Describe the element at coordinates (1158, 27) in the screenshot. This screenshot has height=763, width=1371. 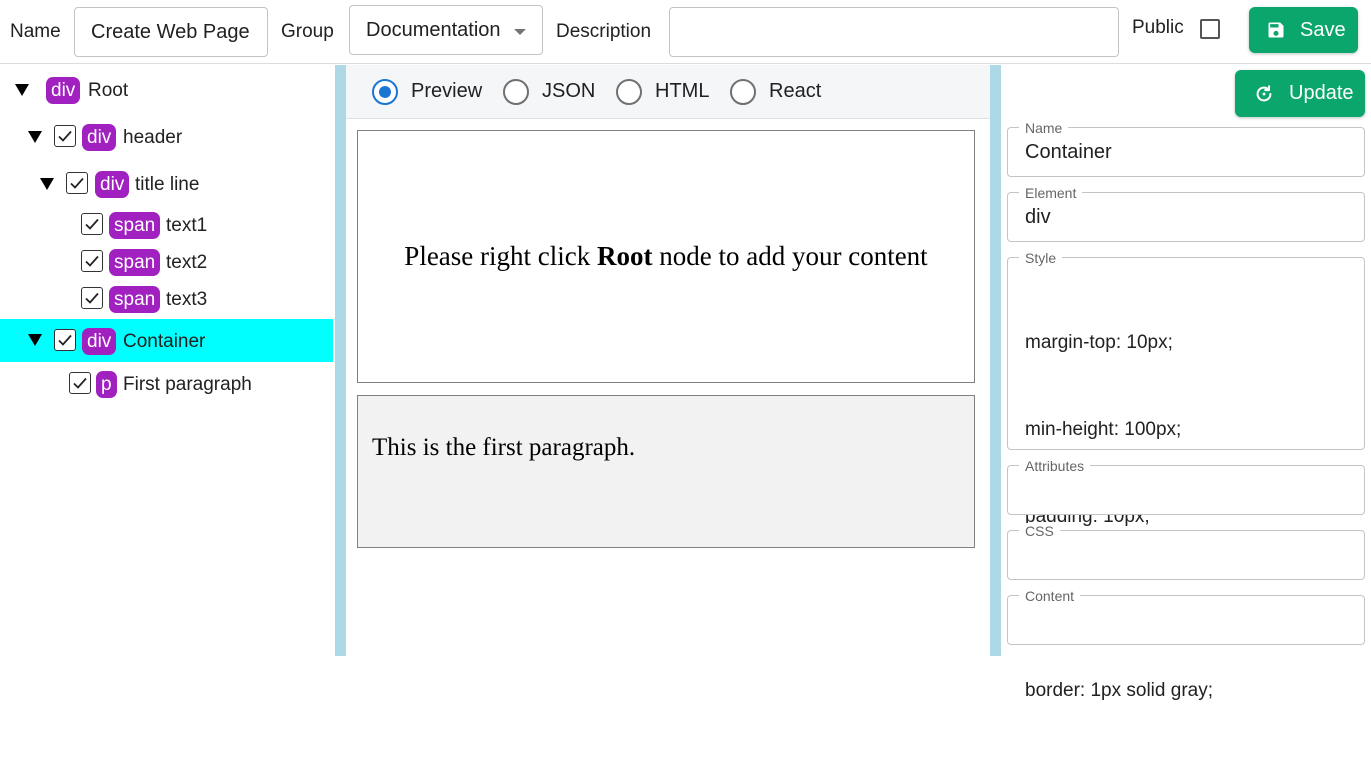
I see `public-label: Public` at that location.